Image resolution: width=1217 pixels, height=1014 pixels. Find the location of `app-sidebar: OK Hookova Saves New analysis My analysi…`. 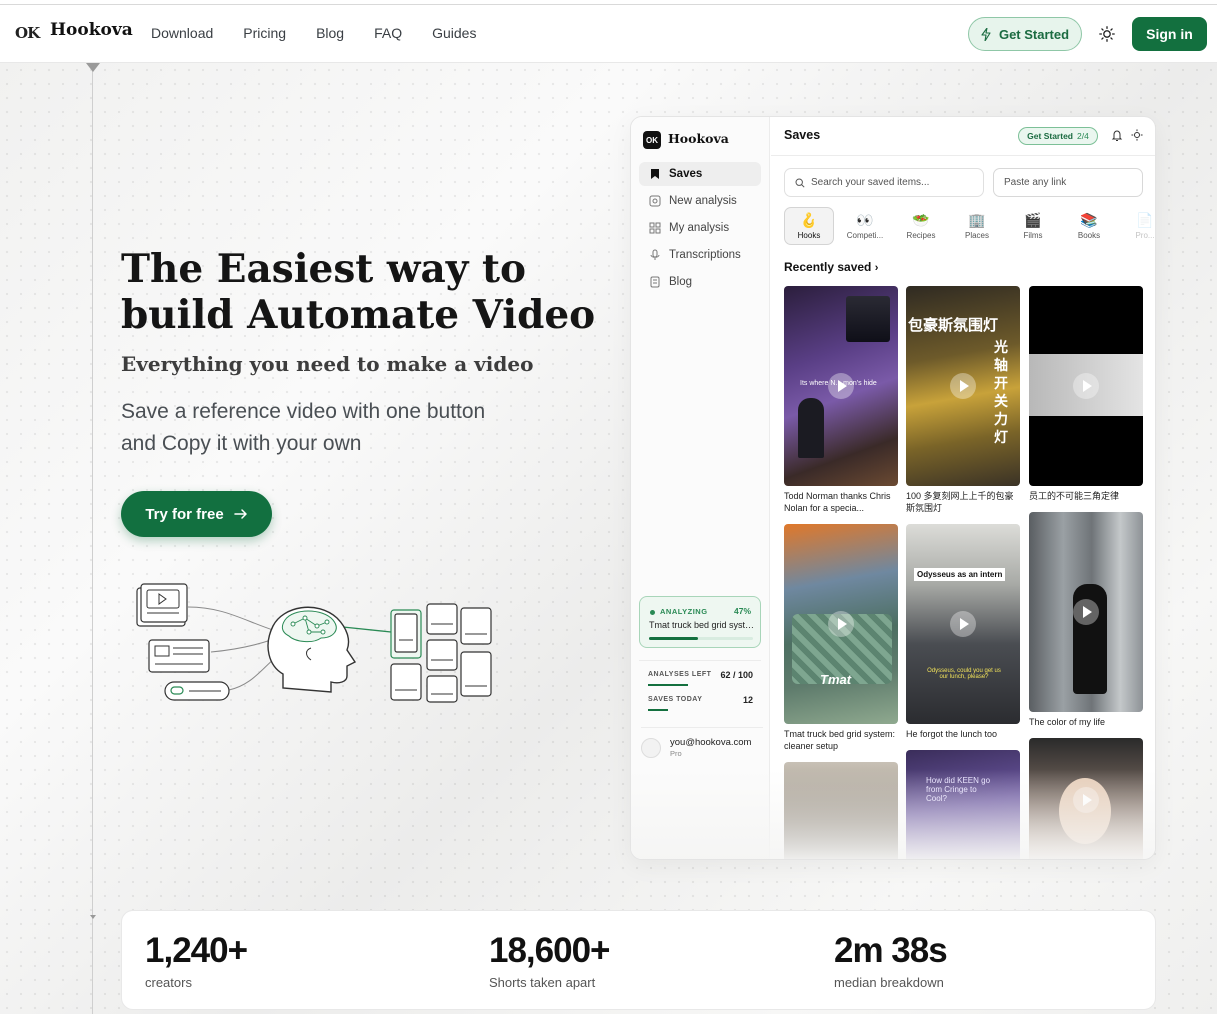

app-sidebar: OK Hookova Saves New analysis My analysi… is located at coordinates (700, 488).